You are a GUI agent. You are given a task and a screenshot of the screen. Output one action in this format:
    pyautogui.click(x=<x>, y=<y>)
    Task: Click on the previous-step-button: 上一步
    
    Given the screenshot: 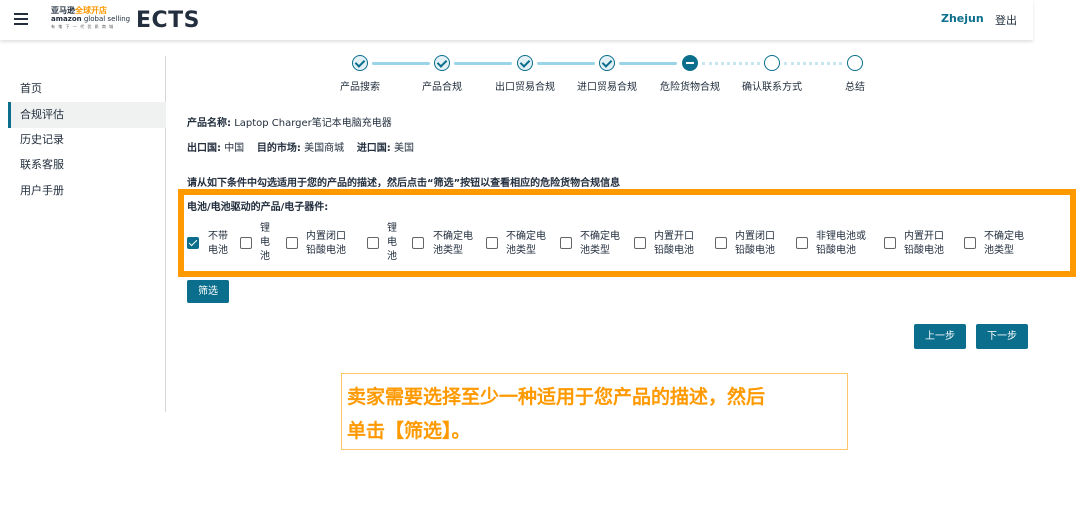 What is the action you would take?
    pyautogui.click(x=940, y=336)
    